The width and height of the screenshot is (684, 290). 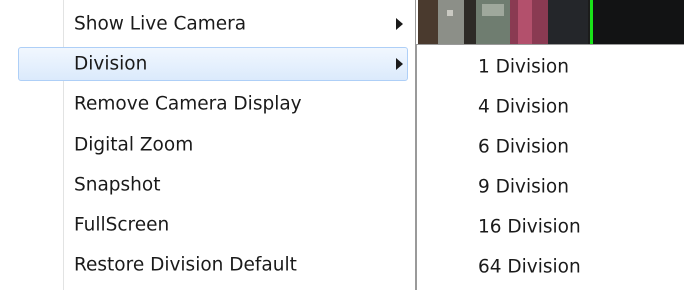 I want to click on menu-item-label: Snapshot, so click(x=117, y=185).